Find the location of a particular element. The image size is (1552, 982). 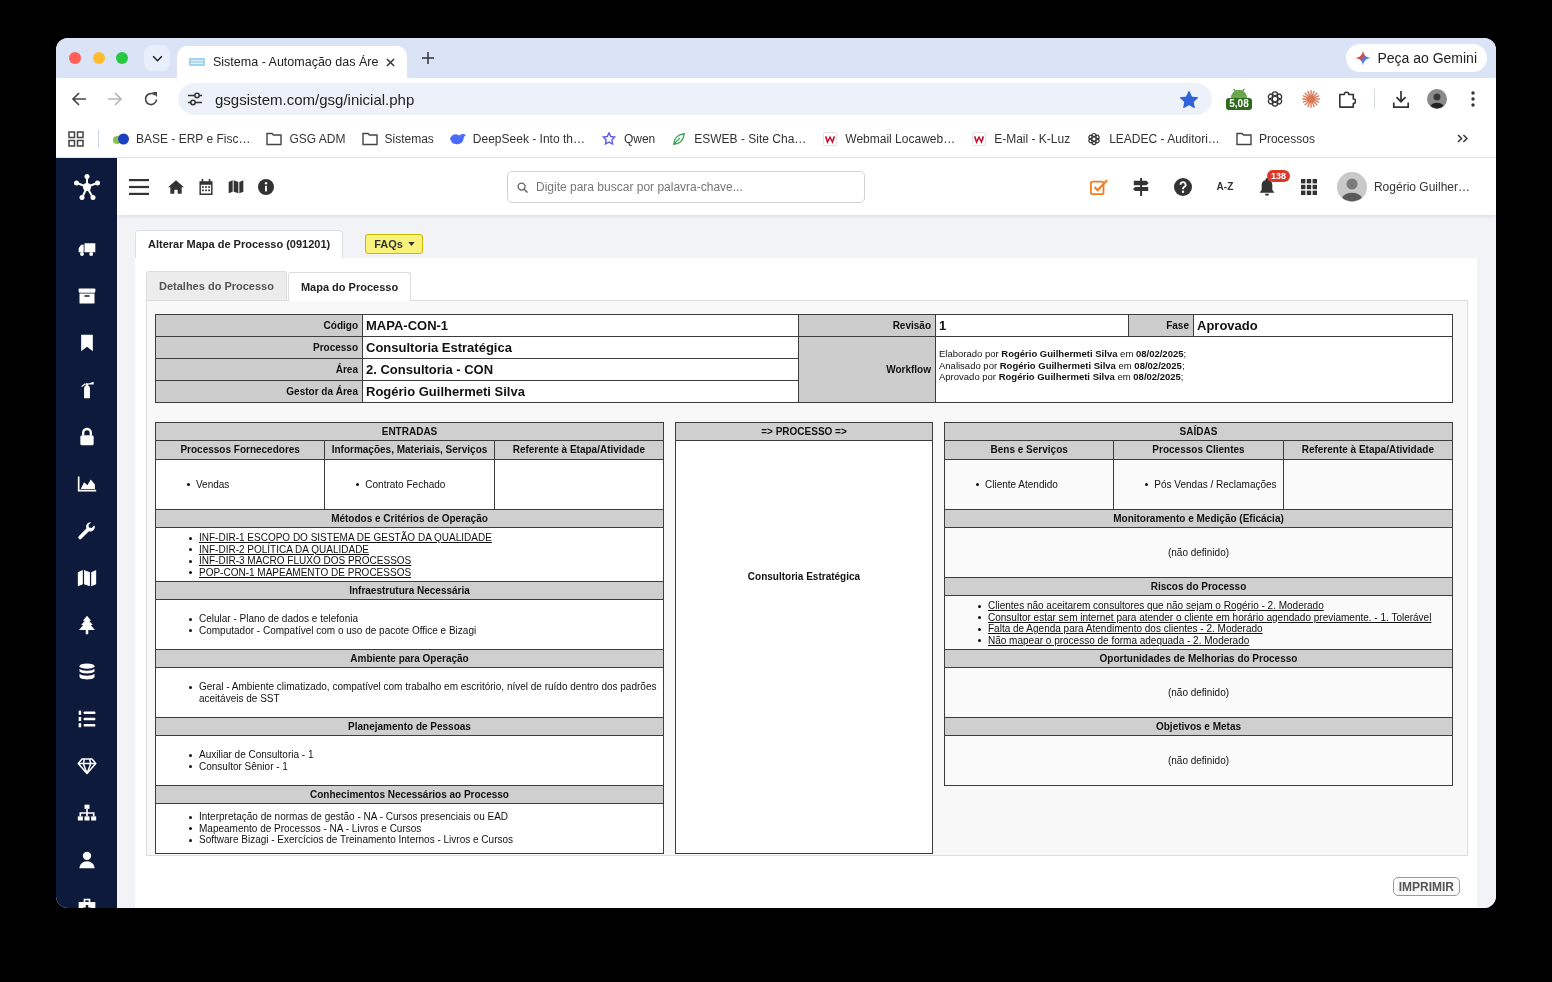

section-header: Conhecimentos Necessários ao Processo is located at coordinates (409, 794).